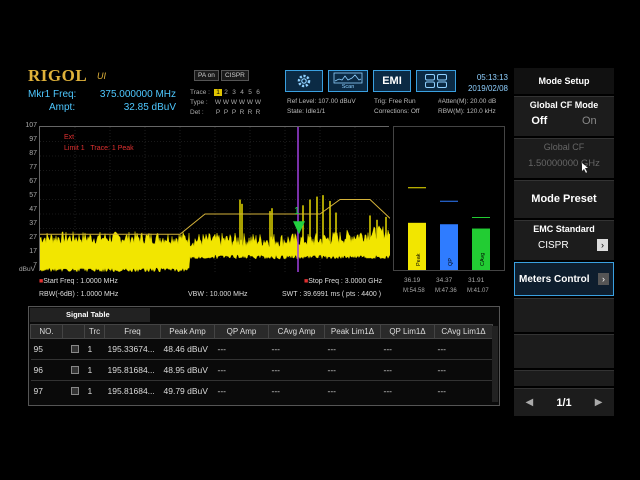 This screenshot has width=640, height=480. Describe the element at coordinates (218, 294) in the screenshot. I see `vbw-setting: VBW : 10.000 MHz` at that location.